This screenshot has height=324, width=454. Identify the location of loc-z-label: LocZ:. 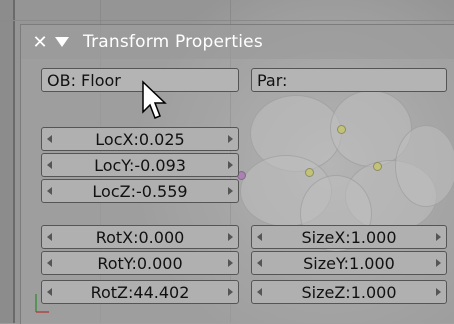
(114, 191).